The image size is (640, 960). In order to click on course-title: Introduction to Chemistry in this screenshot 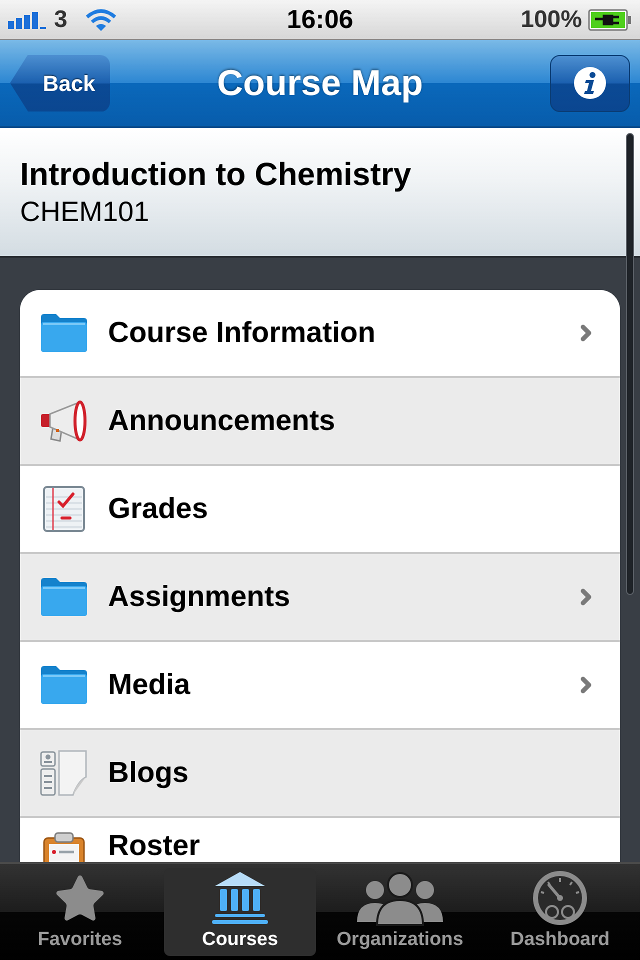, I will do `click(216, 174)`.